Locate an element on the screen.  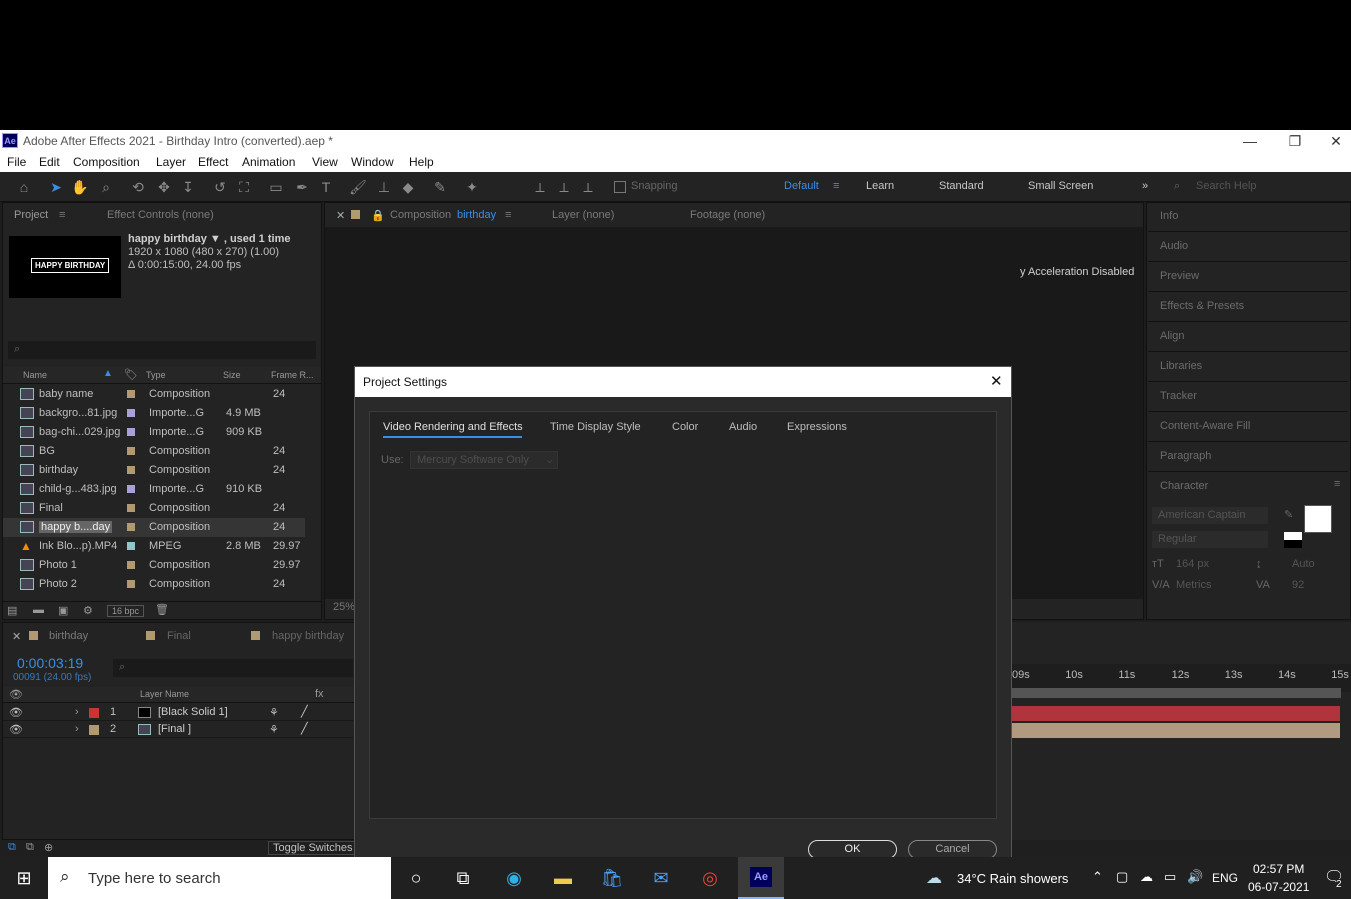
menu-file: File is located at coordinates (16, 162).